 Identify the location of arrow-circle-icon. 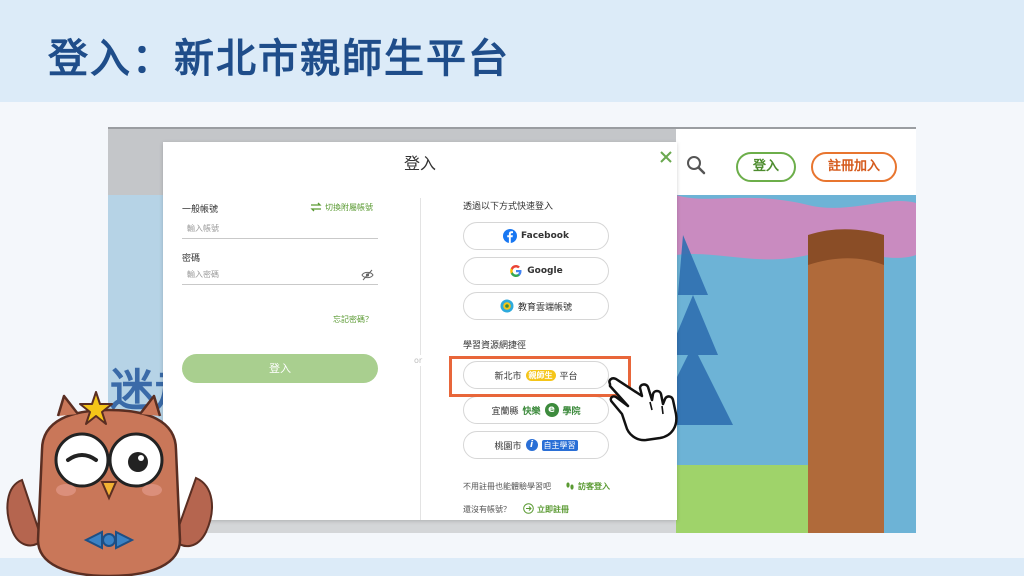
(528, 508).